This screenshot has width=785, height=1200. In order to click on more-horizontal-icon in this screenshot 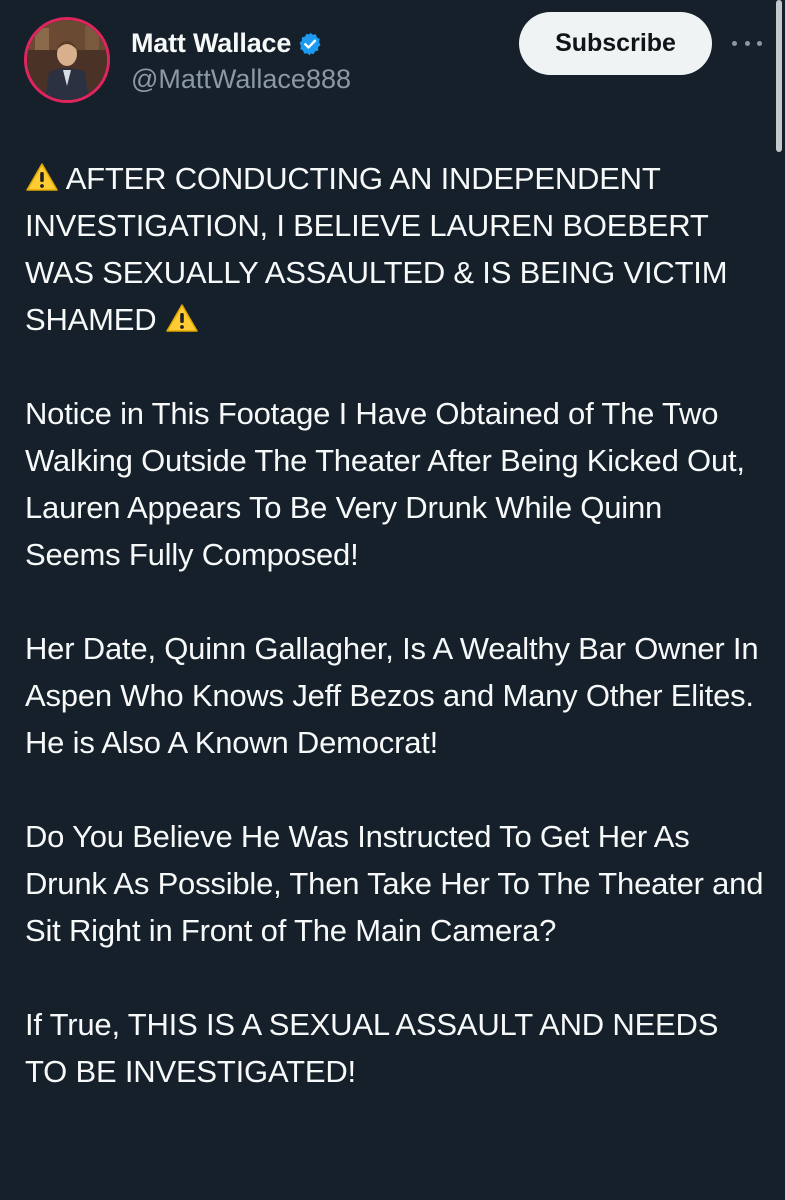, I will do `click(747, 43)`.